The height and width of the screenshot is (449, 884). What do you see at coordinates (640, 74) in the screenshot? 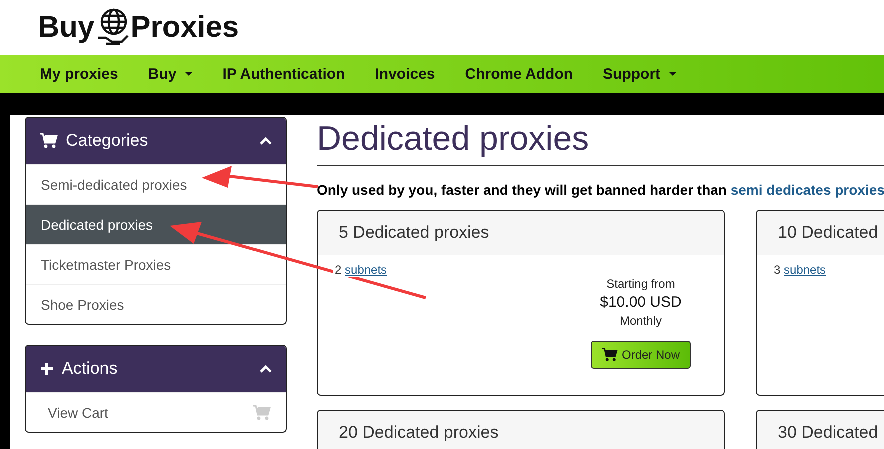
I see `nav-link: Support` at bounding box center [640, 74].